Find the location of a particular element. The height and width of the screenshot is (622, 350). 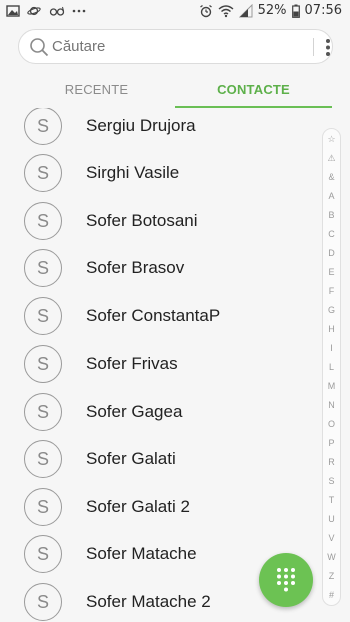

list-item: S Sofer Frivas is located at coordinates (160, 364).